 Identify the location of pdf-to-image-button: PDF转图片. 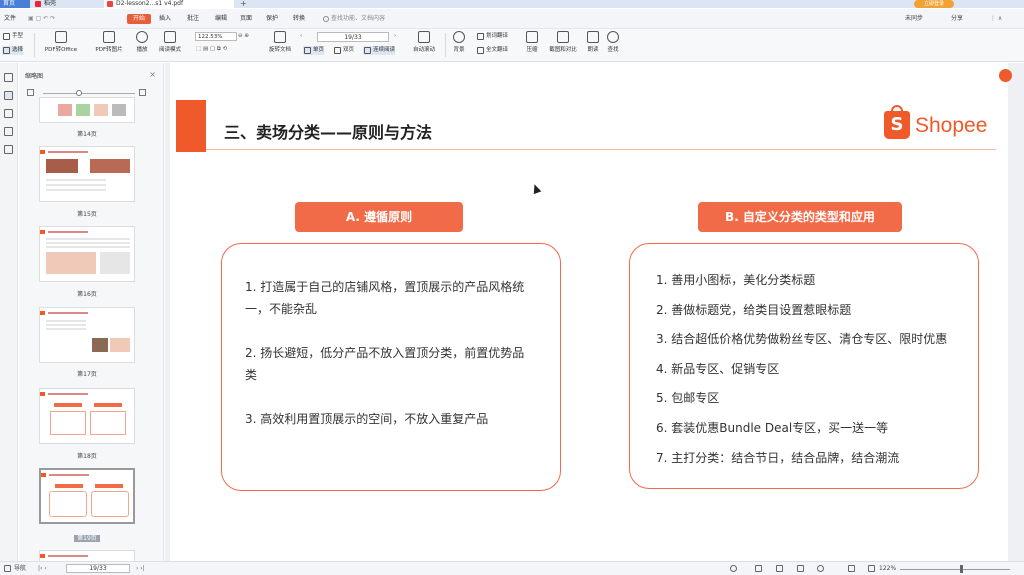
(109, 42).